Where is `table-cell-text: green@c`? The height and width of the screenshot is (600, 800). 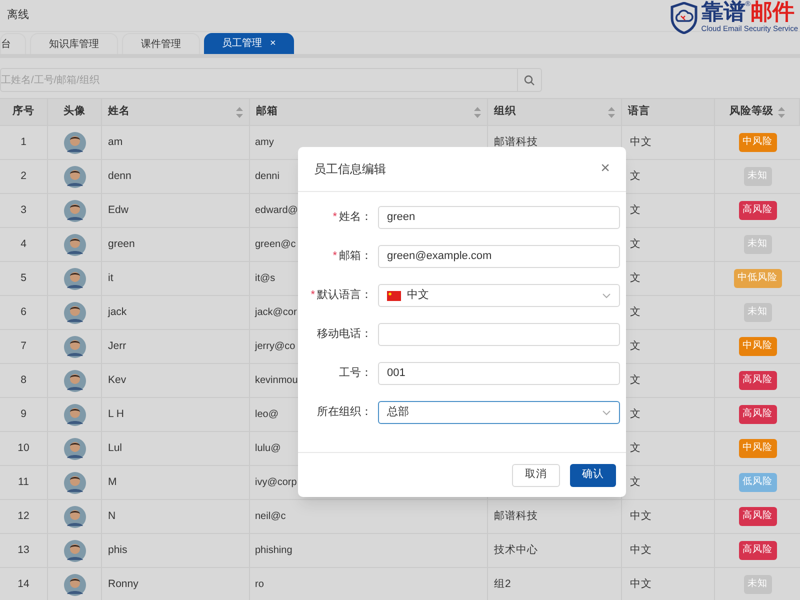
table-cell-text: green@c is located at coordinates (275, 245).